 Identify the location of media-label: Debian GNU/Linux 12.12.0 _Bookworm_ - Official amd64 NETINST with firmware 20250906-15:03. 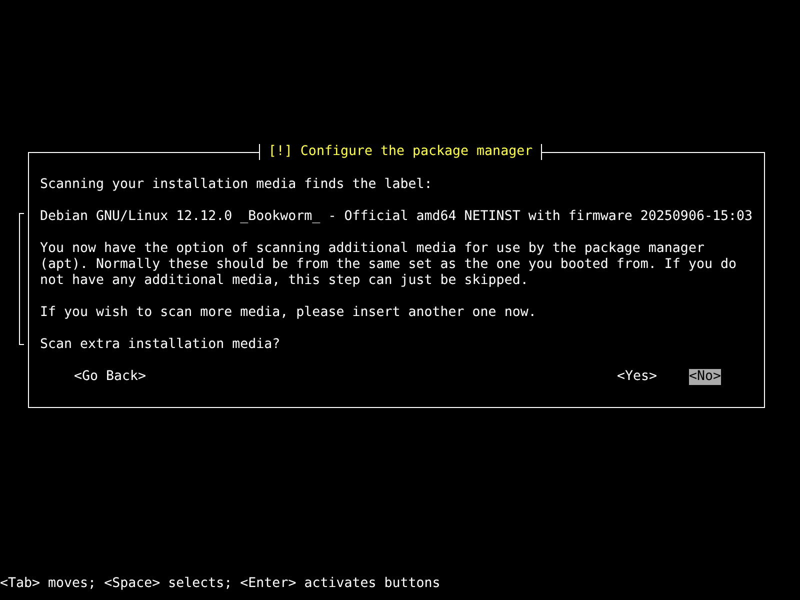
(397, 217).